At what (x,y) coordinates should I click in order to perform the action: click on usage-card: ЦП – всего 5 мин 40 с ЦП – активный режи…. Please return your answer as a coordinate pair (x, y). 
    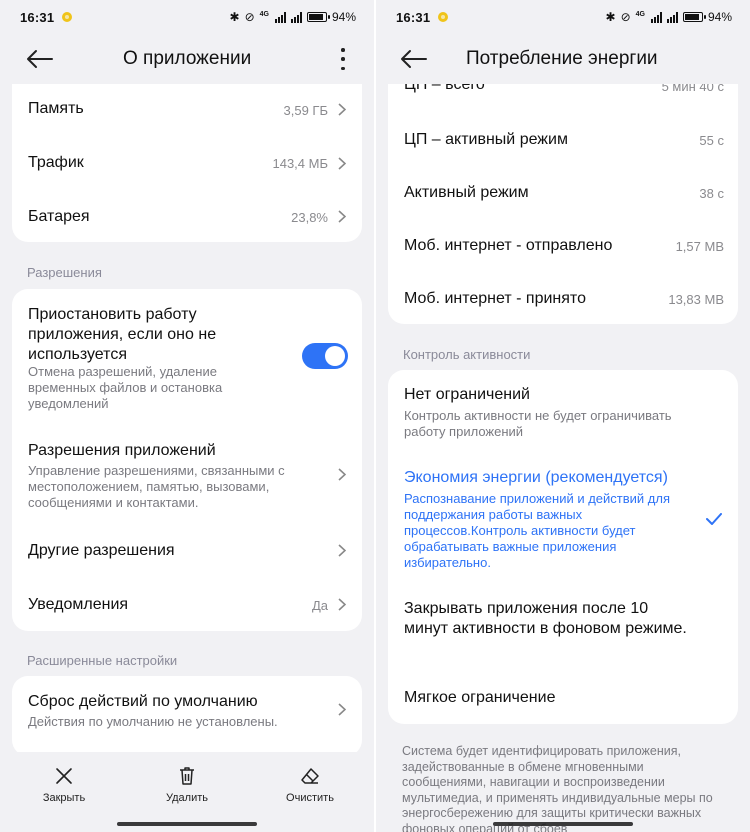
    Looking at the image, I should click on (563, 192).